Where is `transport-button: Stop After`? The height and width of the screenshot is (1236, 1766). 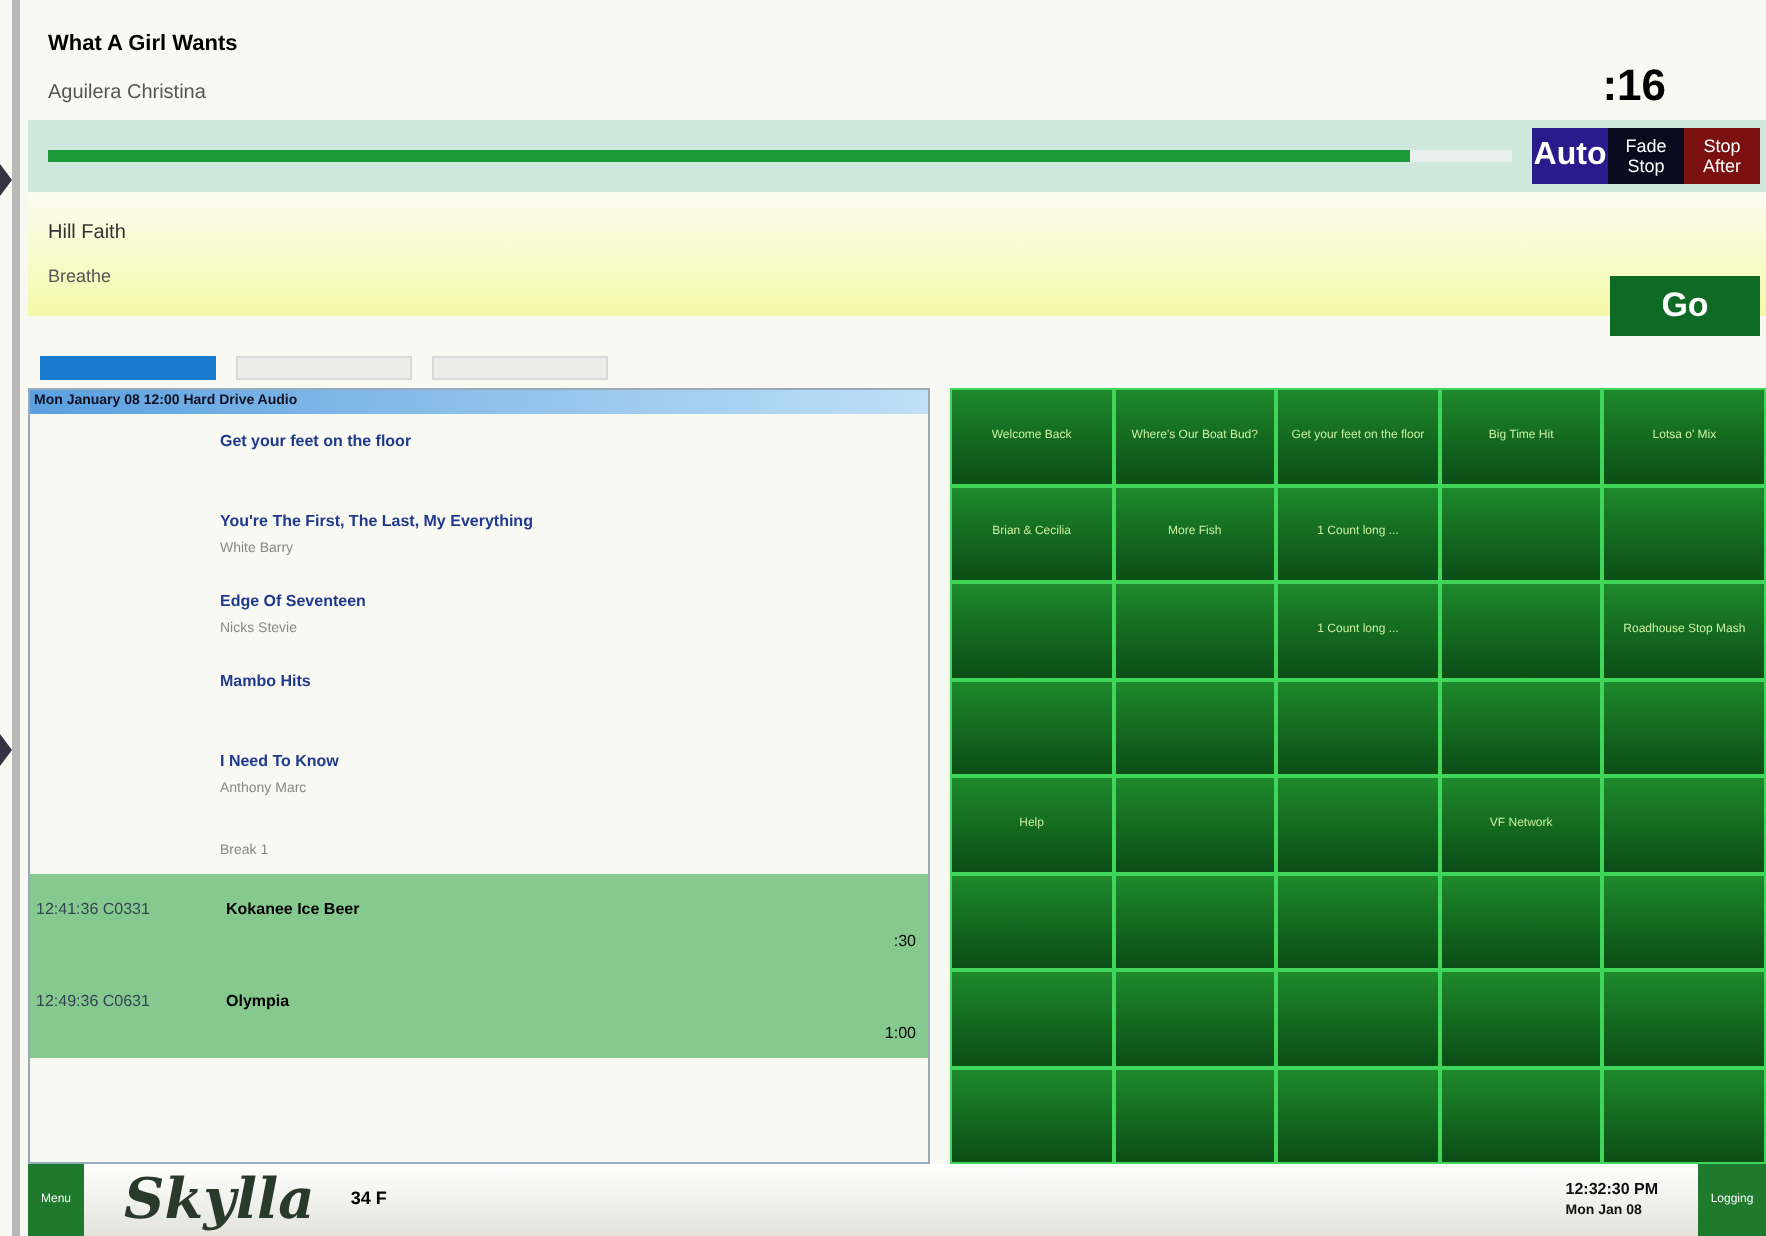
transport-button: Stop After is located at coordinates (1722, 156).